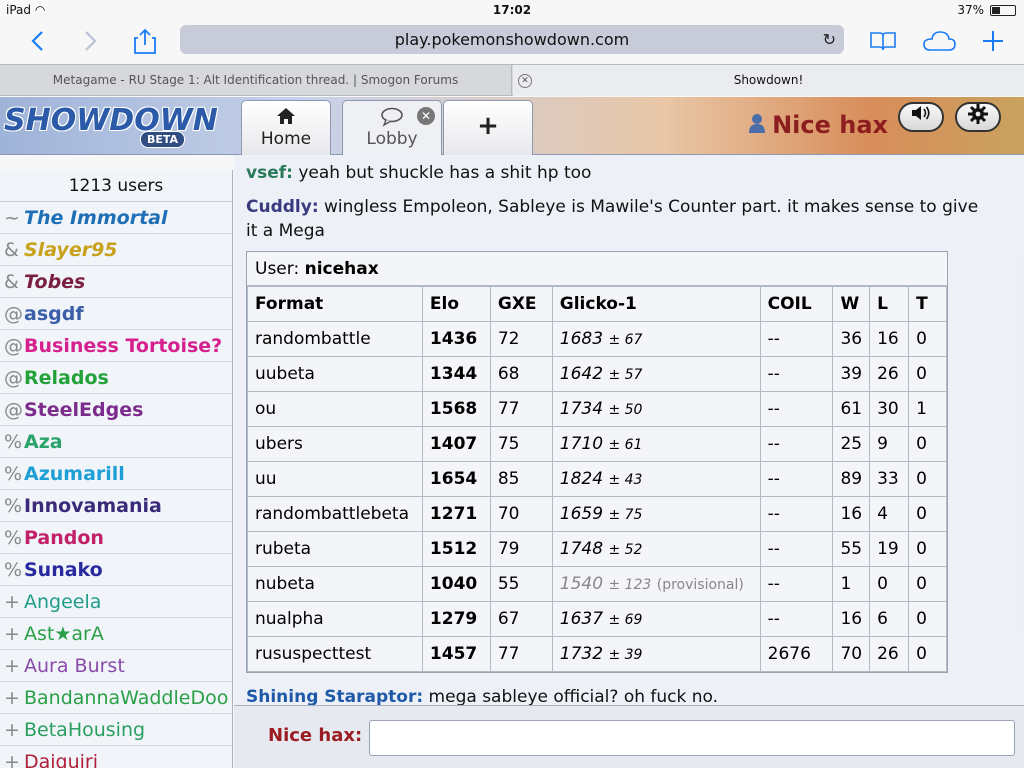  I want to click on cell-elo: 1654, so click(456, 479).